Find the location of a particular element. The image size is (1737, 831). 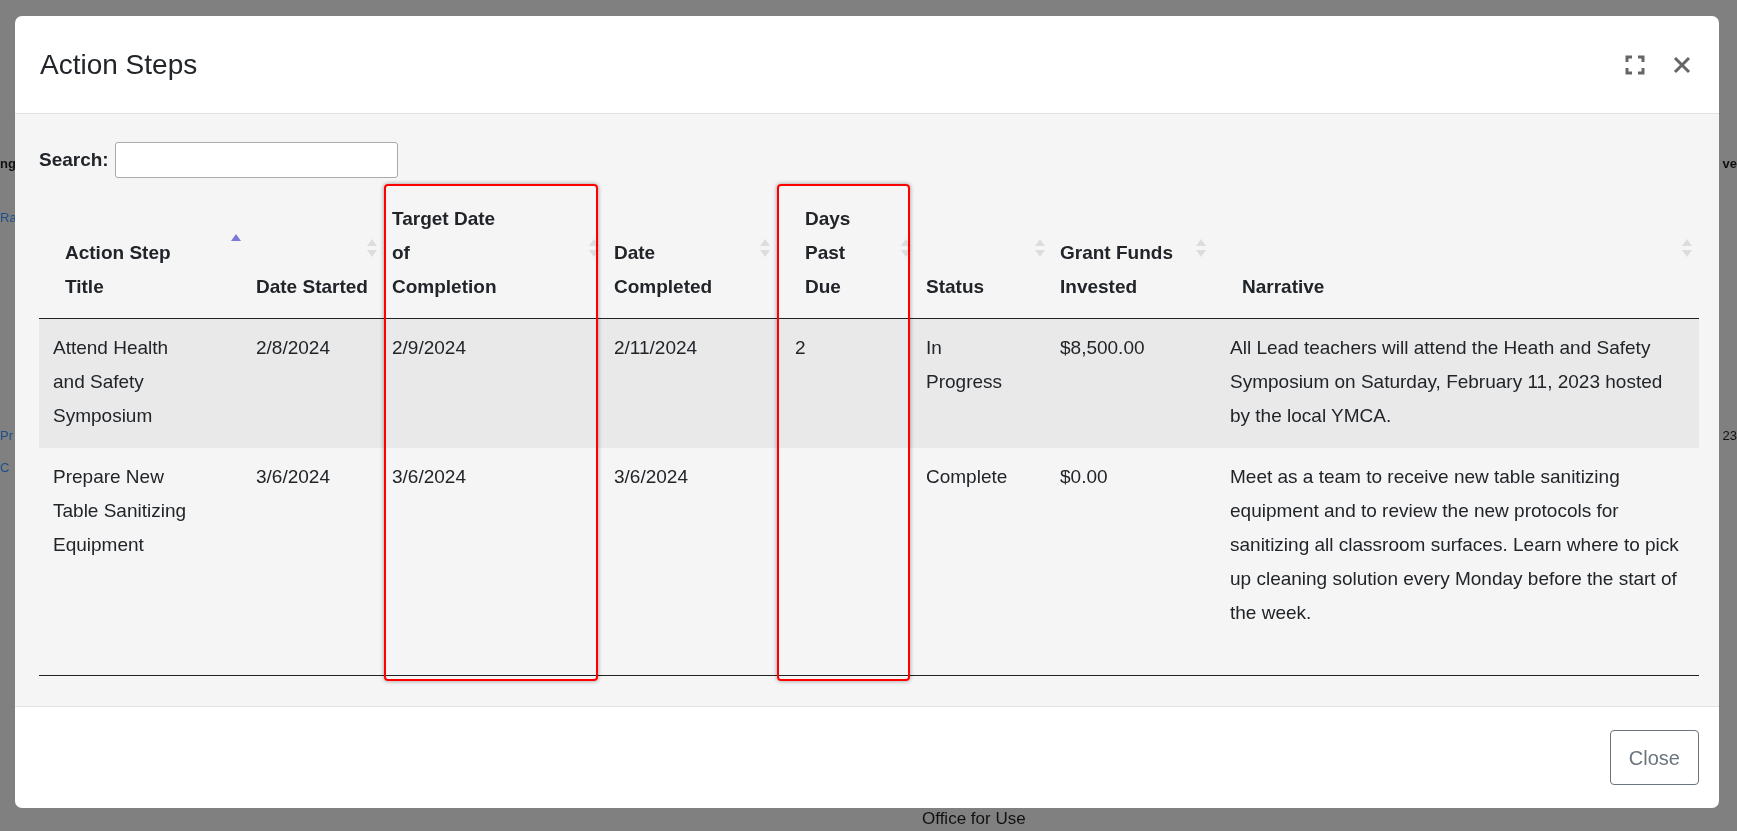

table-cell: In Progress is located at coordinates (964, 364).